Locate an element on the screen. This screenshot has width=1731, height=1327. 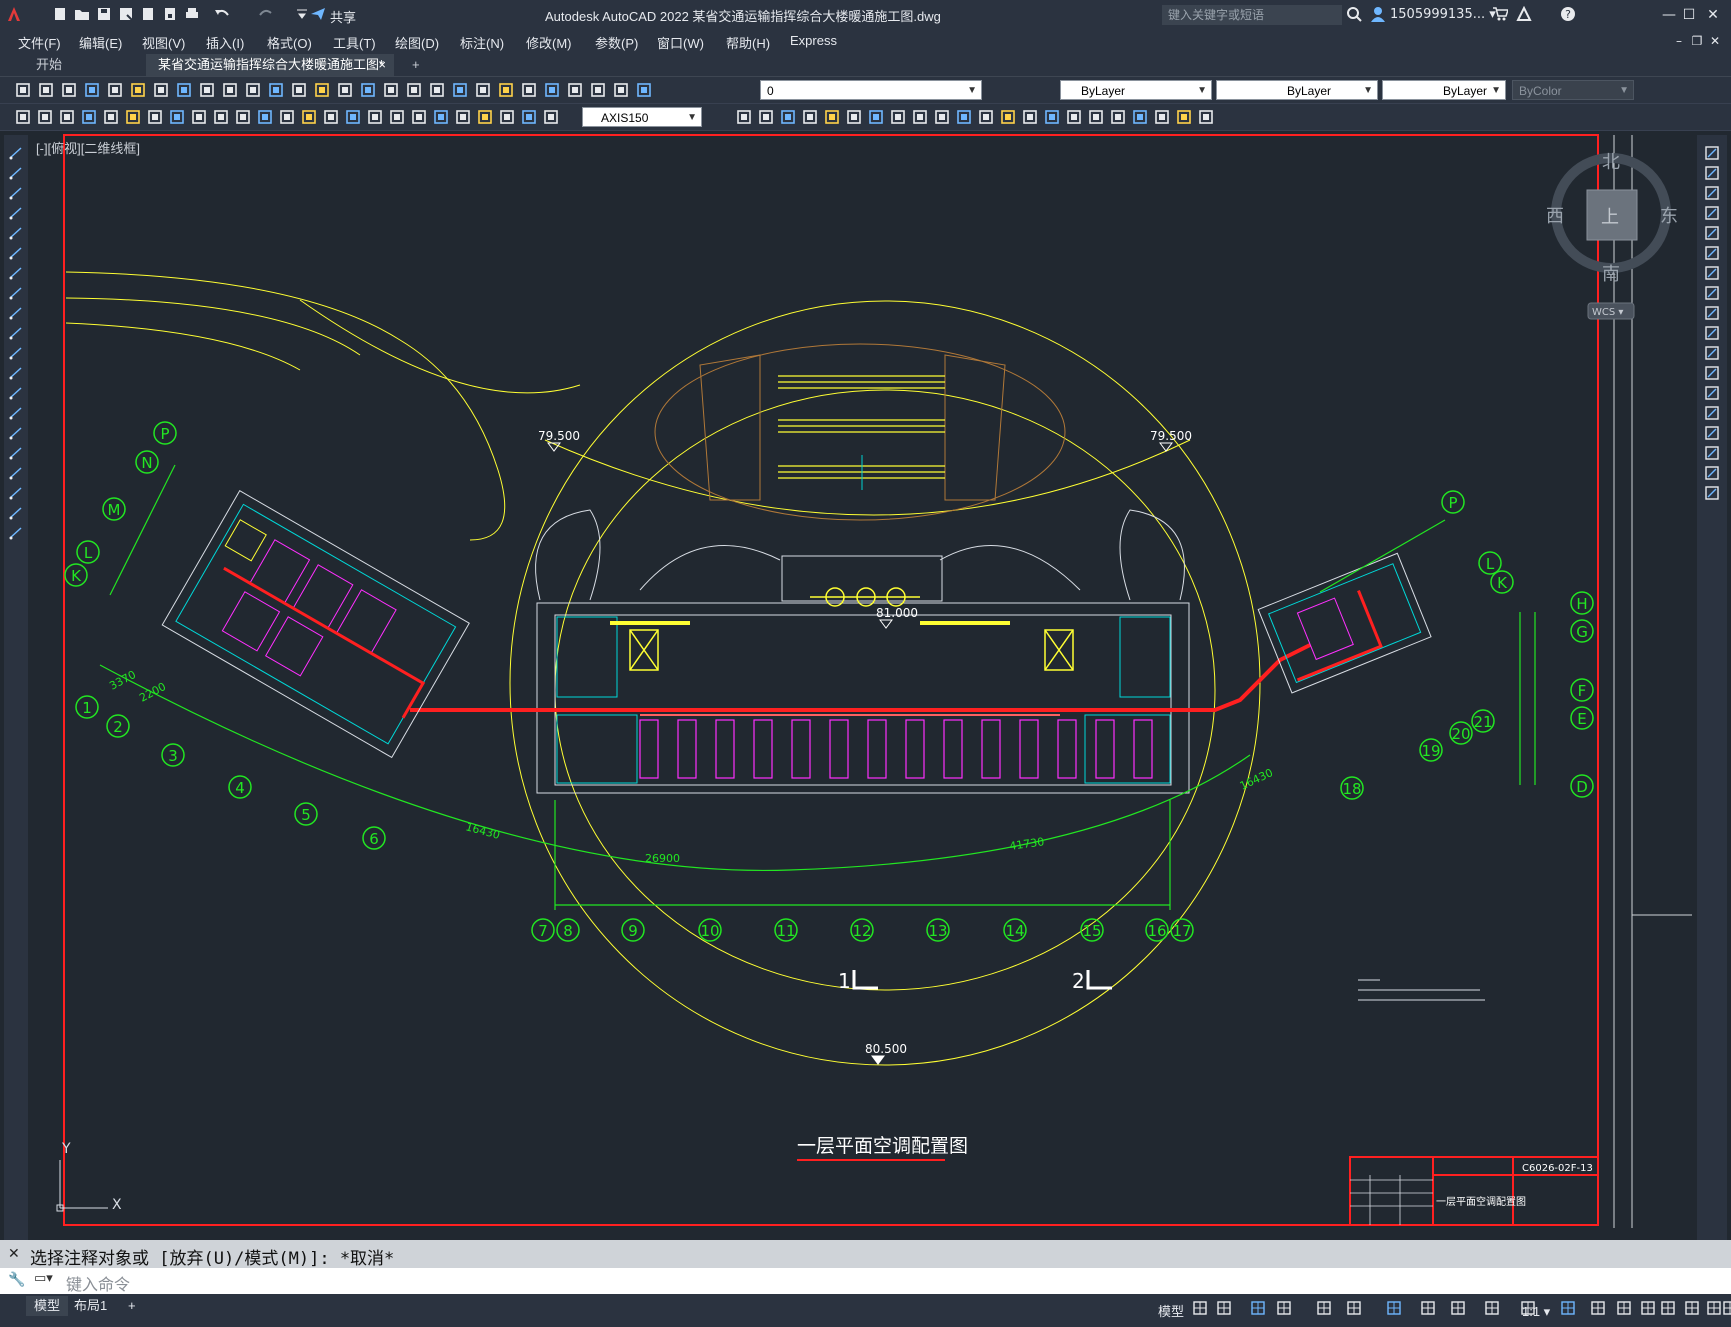
construction-line-icon is located at coordinates (16, 173).